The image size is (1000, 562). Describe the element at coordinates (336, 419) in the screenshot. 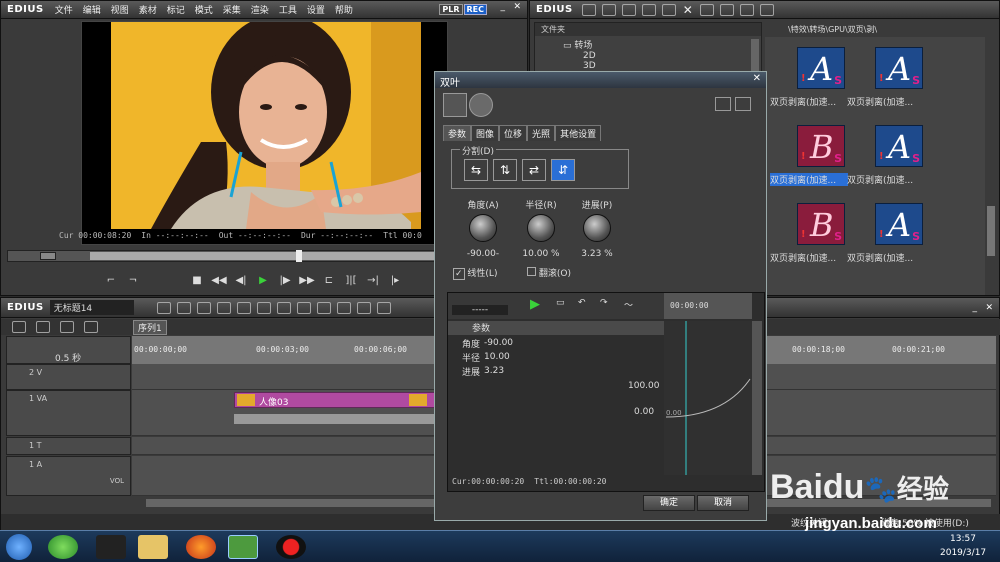

I see `clip-audio` at that location.